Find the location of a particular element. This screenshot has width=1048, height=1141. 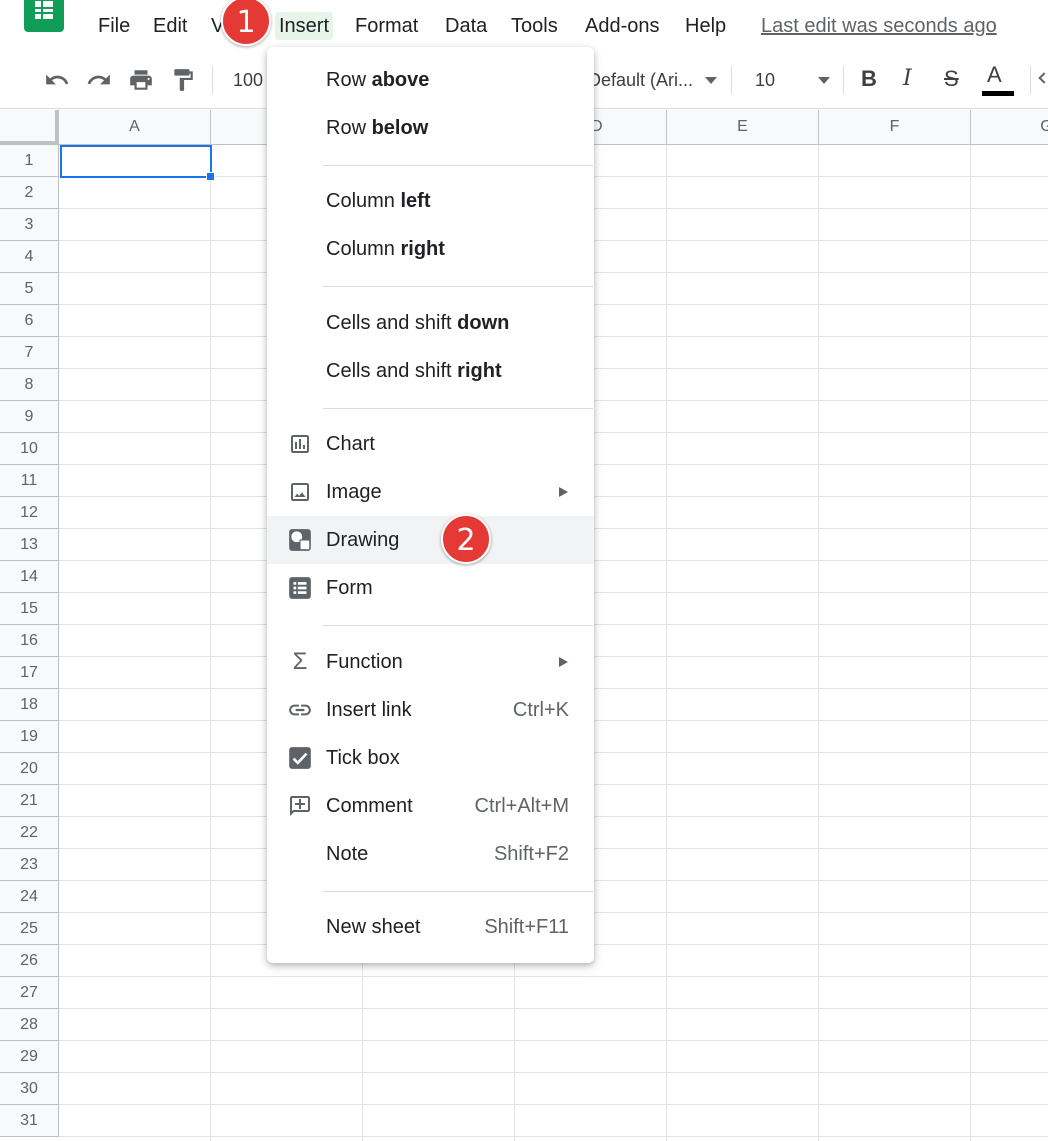

row-header-12: 12 is located at coordinates (29, 513).